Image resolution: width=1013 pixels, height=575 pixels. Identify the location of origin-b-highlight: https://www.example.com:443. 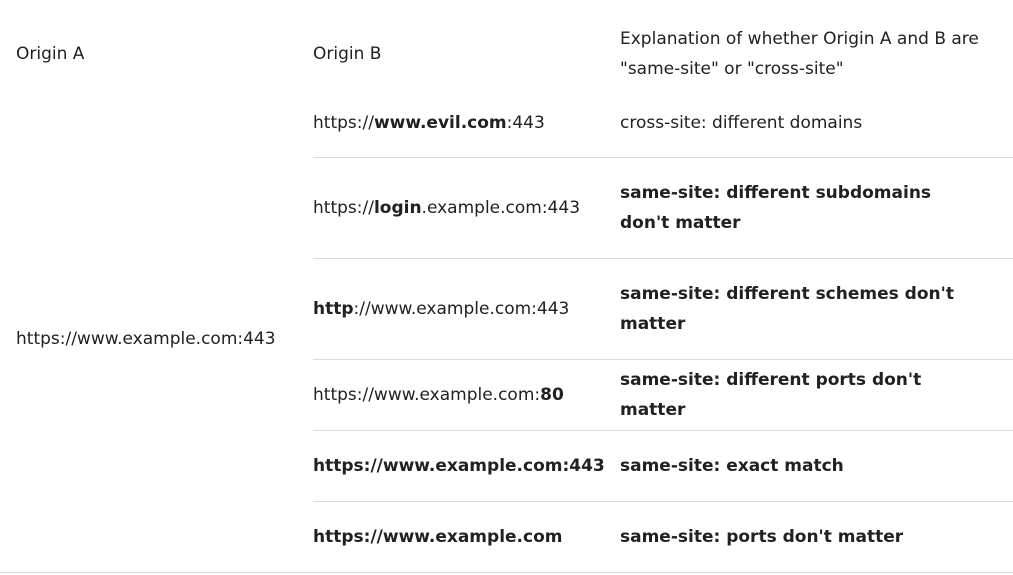
(459, 465).